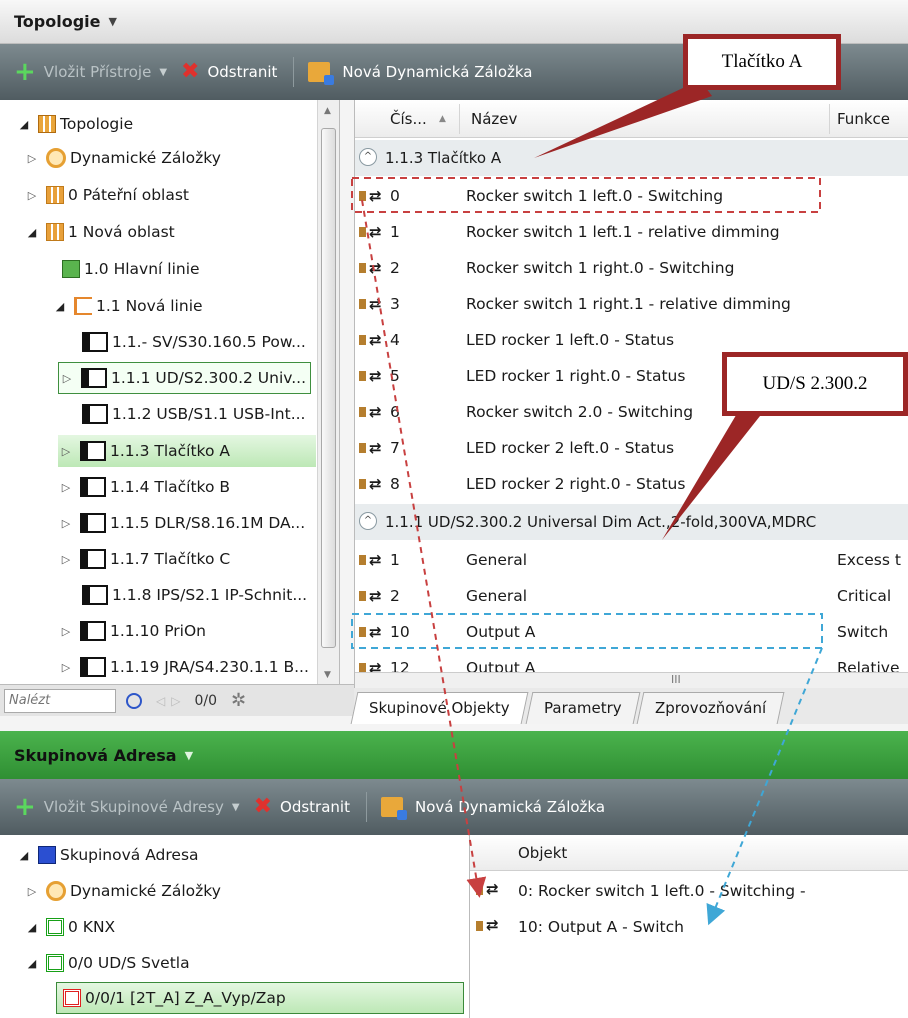 Image resolution: width=908 pixels, height=1018 pixels. I want to click on tree-vertical-scrollbar: ▲ ▼, so click(328, 392).